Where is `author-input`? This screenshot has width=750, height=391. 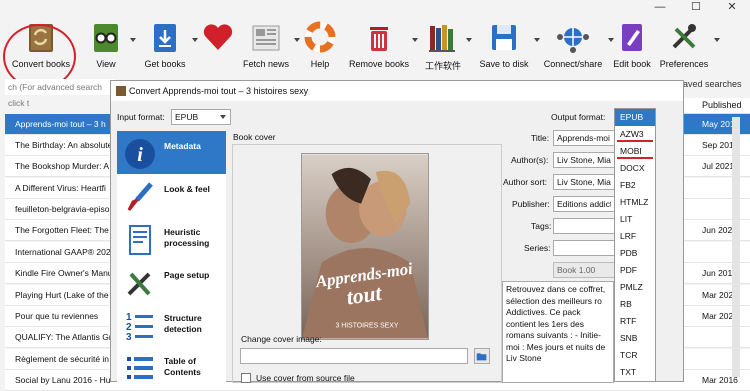 author-input is located at coordinates (584, 160).